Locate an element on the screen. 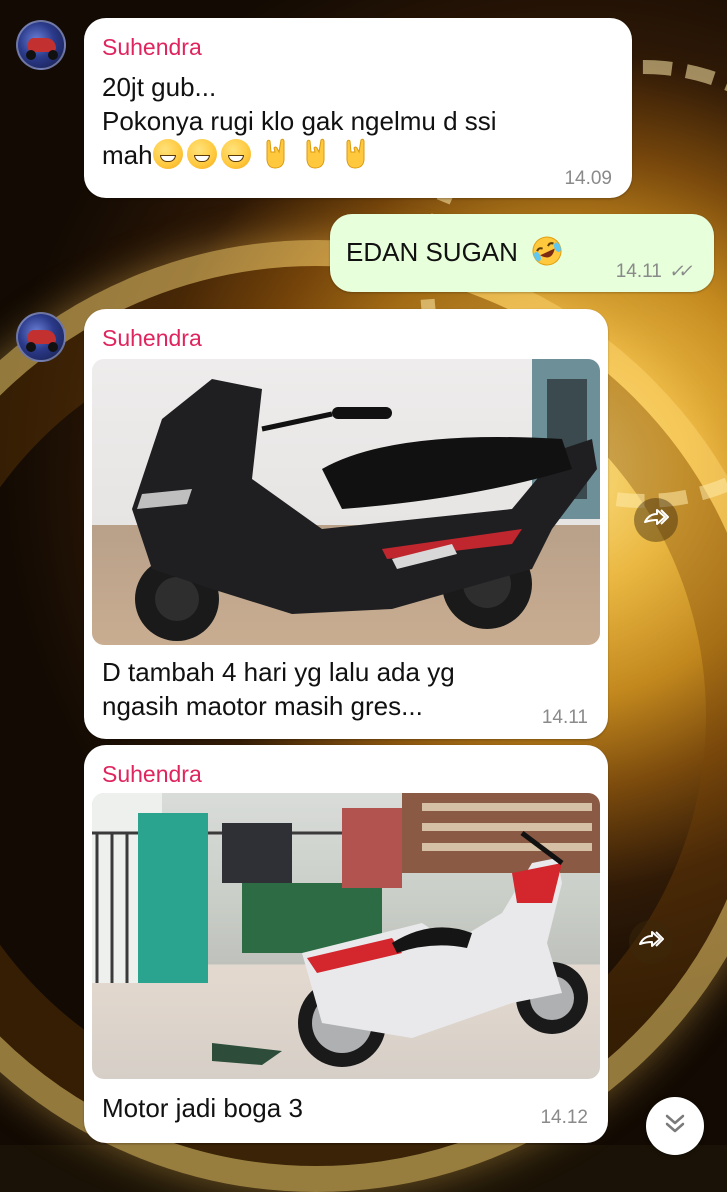  scroll-to-bottom-button is located at coordinates (675, 1126).